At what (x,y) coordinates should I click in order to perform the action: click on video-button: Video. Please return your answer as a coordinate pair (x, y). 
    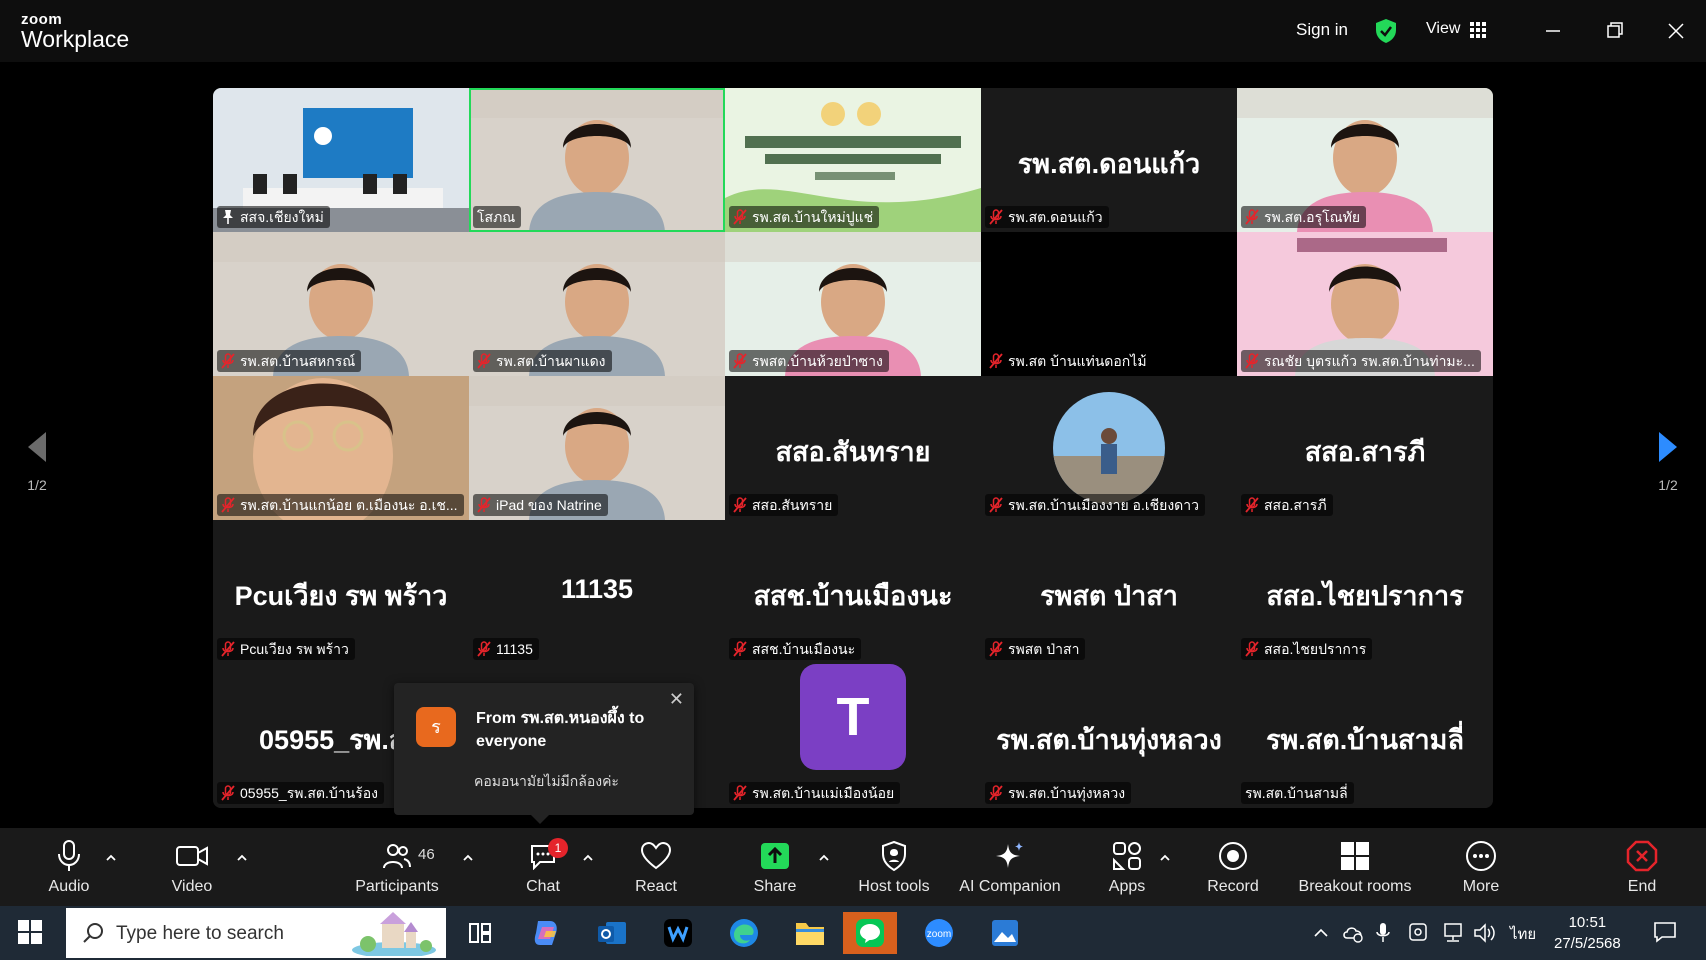
    Looking at the image, I should click on (192, 867).